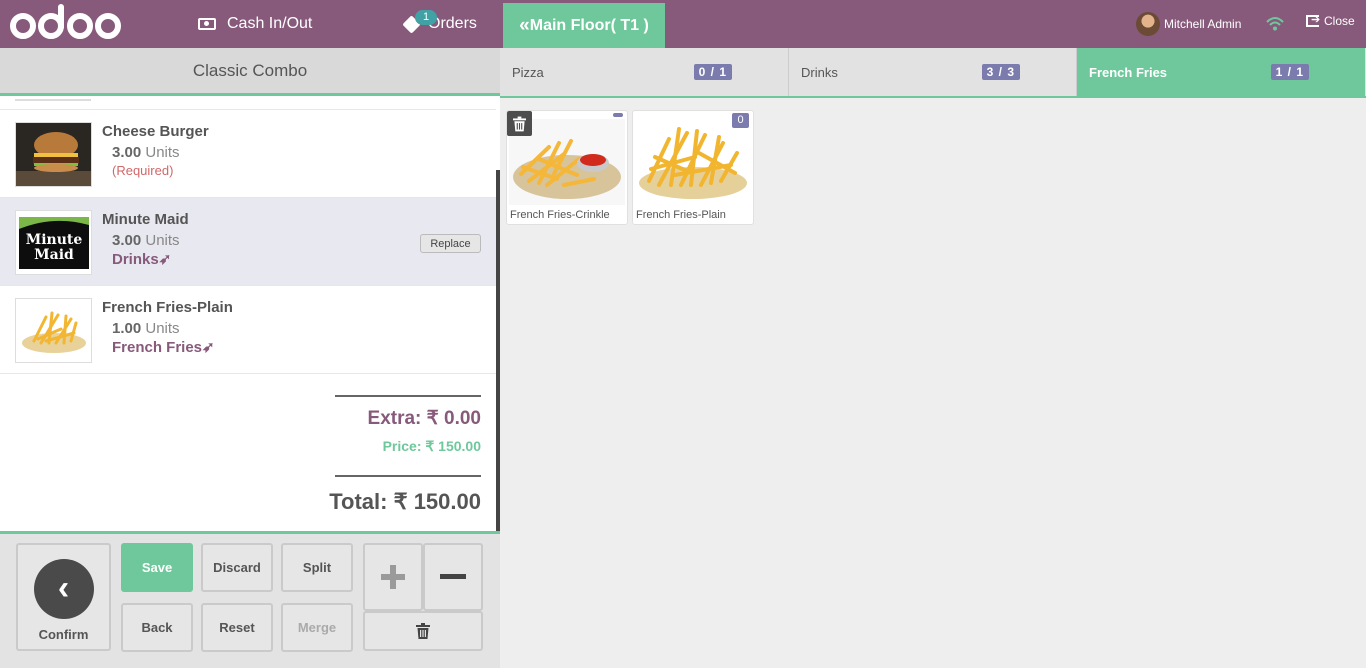 This screenshot has height=668, width=1366. Describe the element at coordinates (127, 328) in the screenshot. I see `line-qty-value: 1.00` at that location.